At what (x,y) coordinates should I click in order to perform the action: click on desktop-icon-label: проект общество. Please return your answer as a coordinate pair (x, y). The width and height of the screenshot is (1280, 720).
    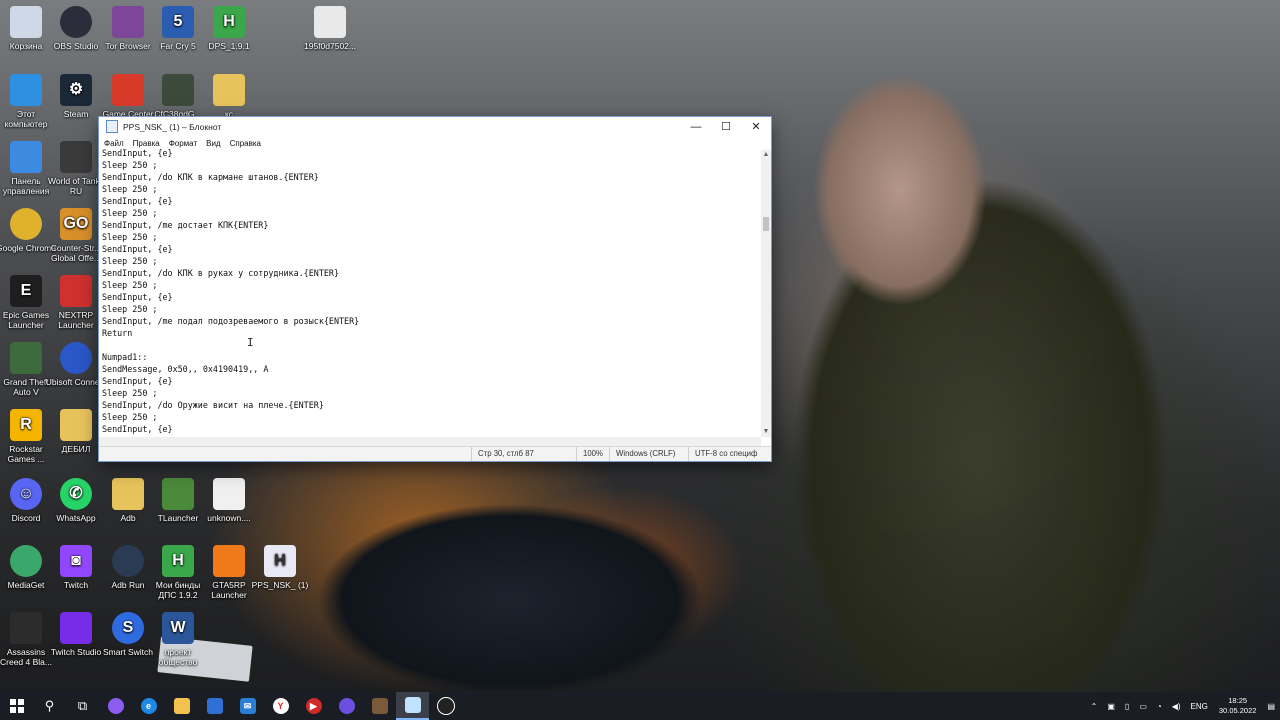
    Looking at the image, I should click on (178, 657).